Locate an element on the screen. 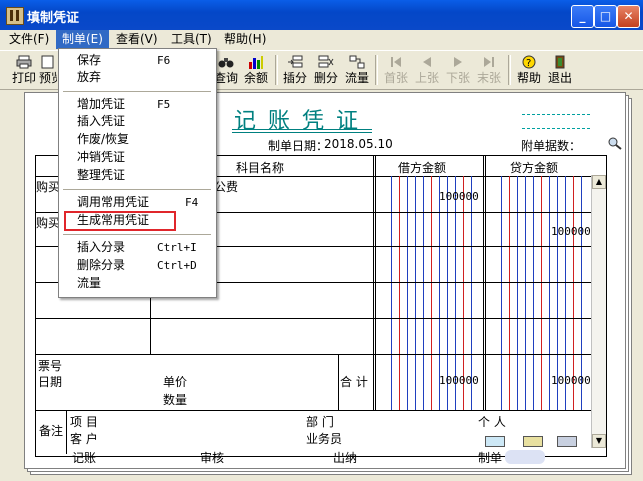 The width and height of the screenshot is (643, 481). date-row-label: 日期 is located at coordinates (50, 382).